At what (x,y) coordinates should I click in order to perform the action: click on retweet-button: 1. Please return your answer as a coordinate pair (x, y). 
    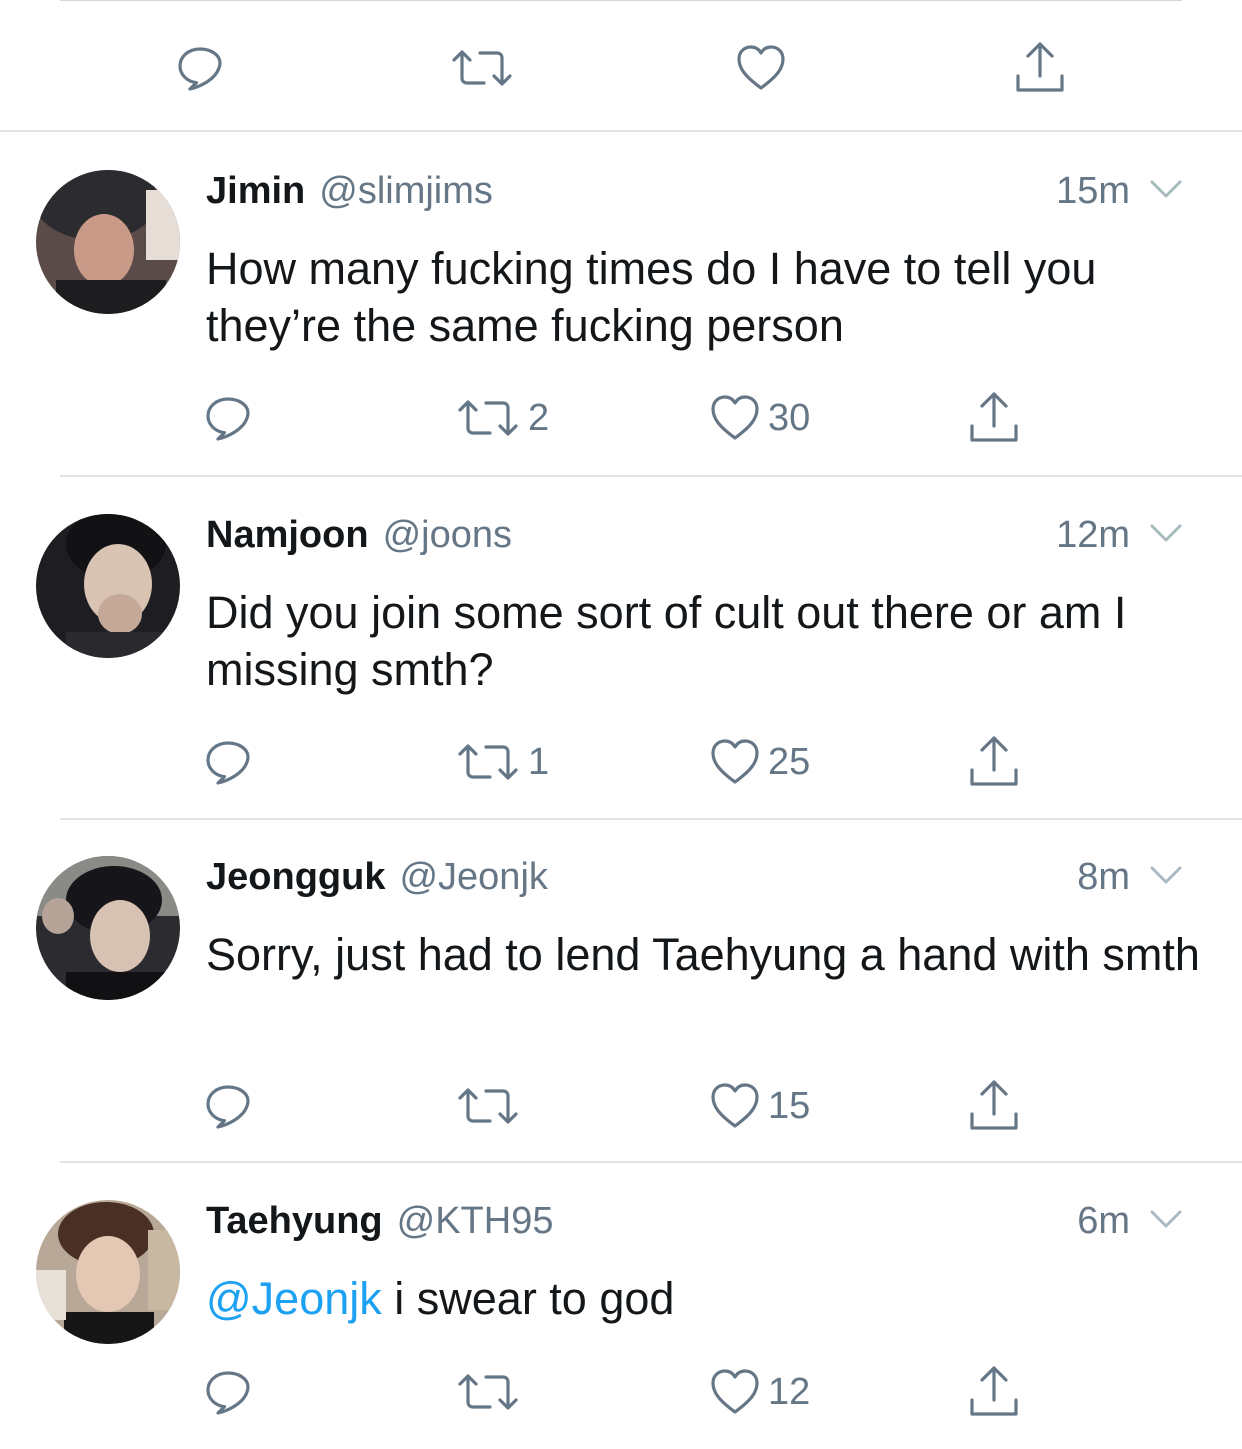
    Looking at the image, I should click on (502, 762).